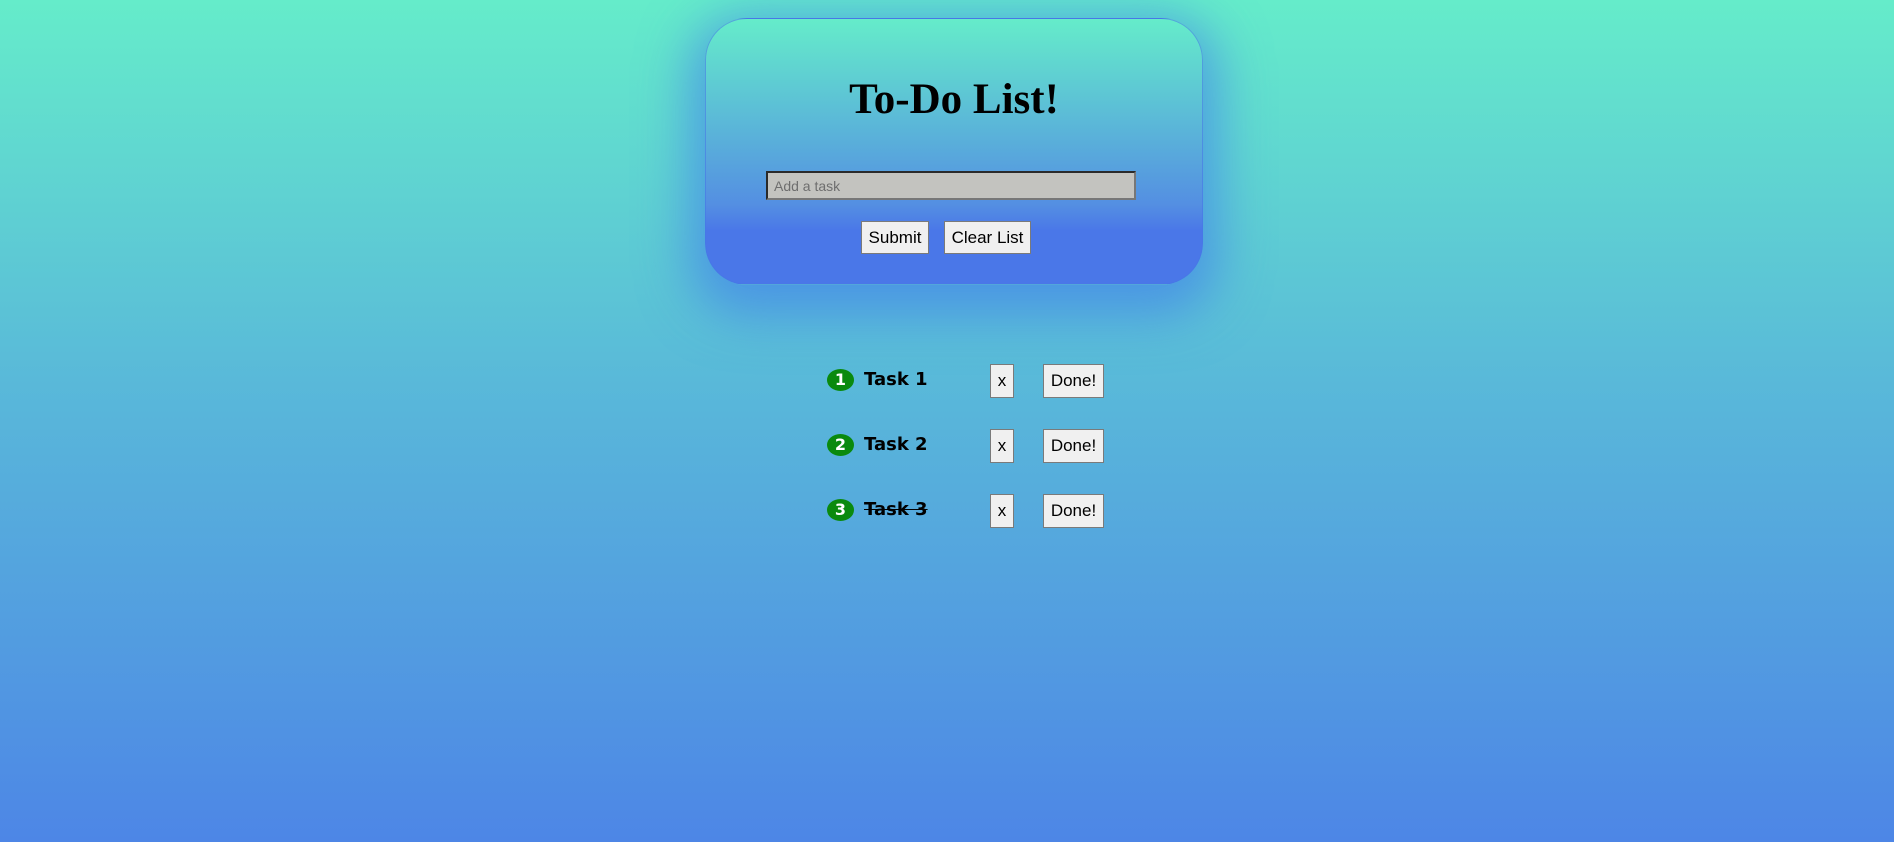 Image resolution: width=1894 pixels, height=842 pixels. Describe the element at coordinates (840, 510) in the screenshot. I see `task-number-badge: 3` at that location.